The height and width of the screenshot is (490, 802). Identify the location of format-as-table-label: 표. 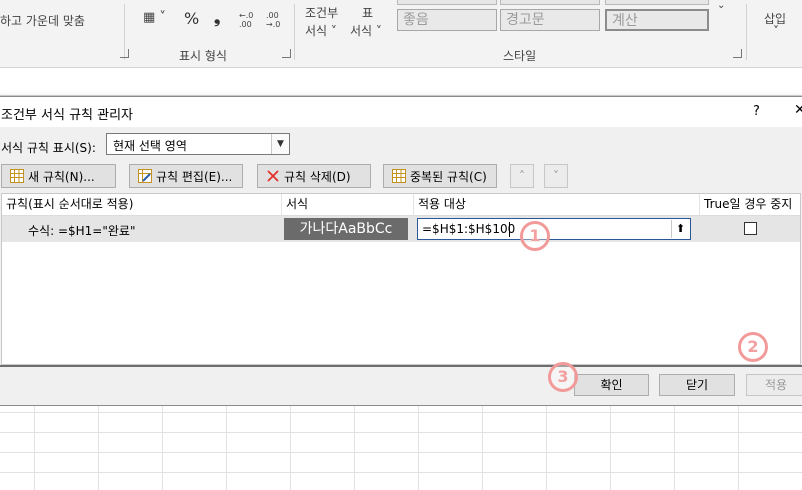
(367, 12).